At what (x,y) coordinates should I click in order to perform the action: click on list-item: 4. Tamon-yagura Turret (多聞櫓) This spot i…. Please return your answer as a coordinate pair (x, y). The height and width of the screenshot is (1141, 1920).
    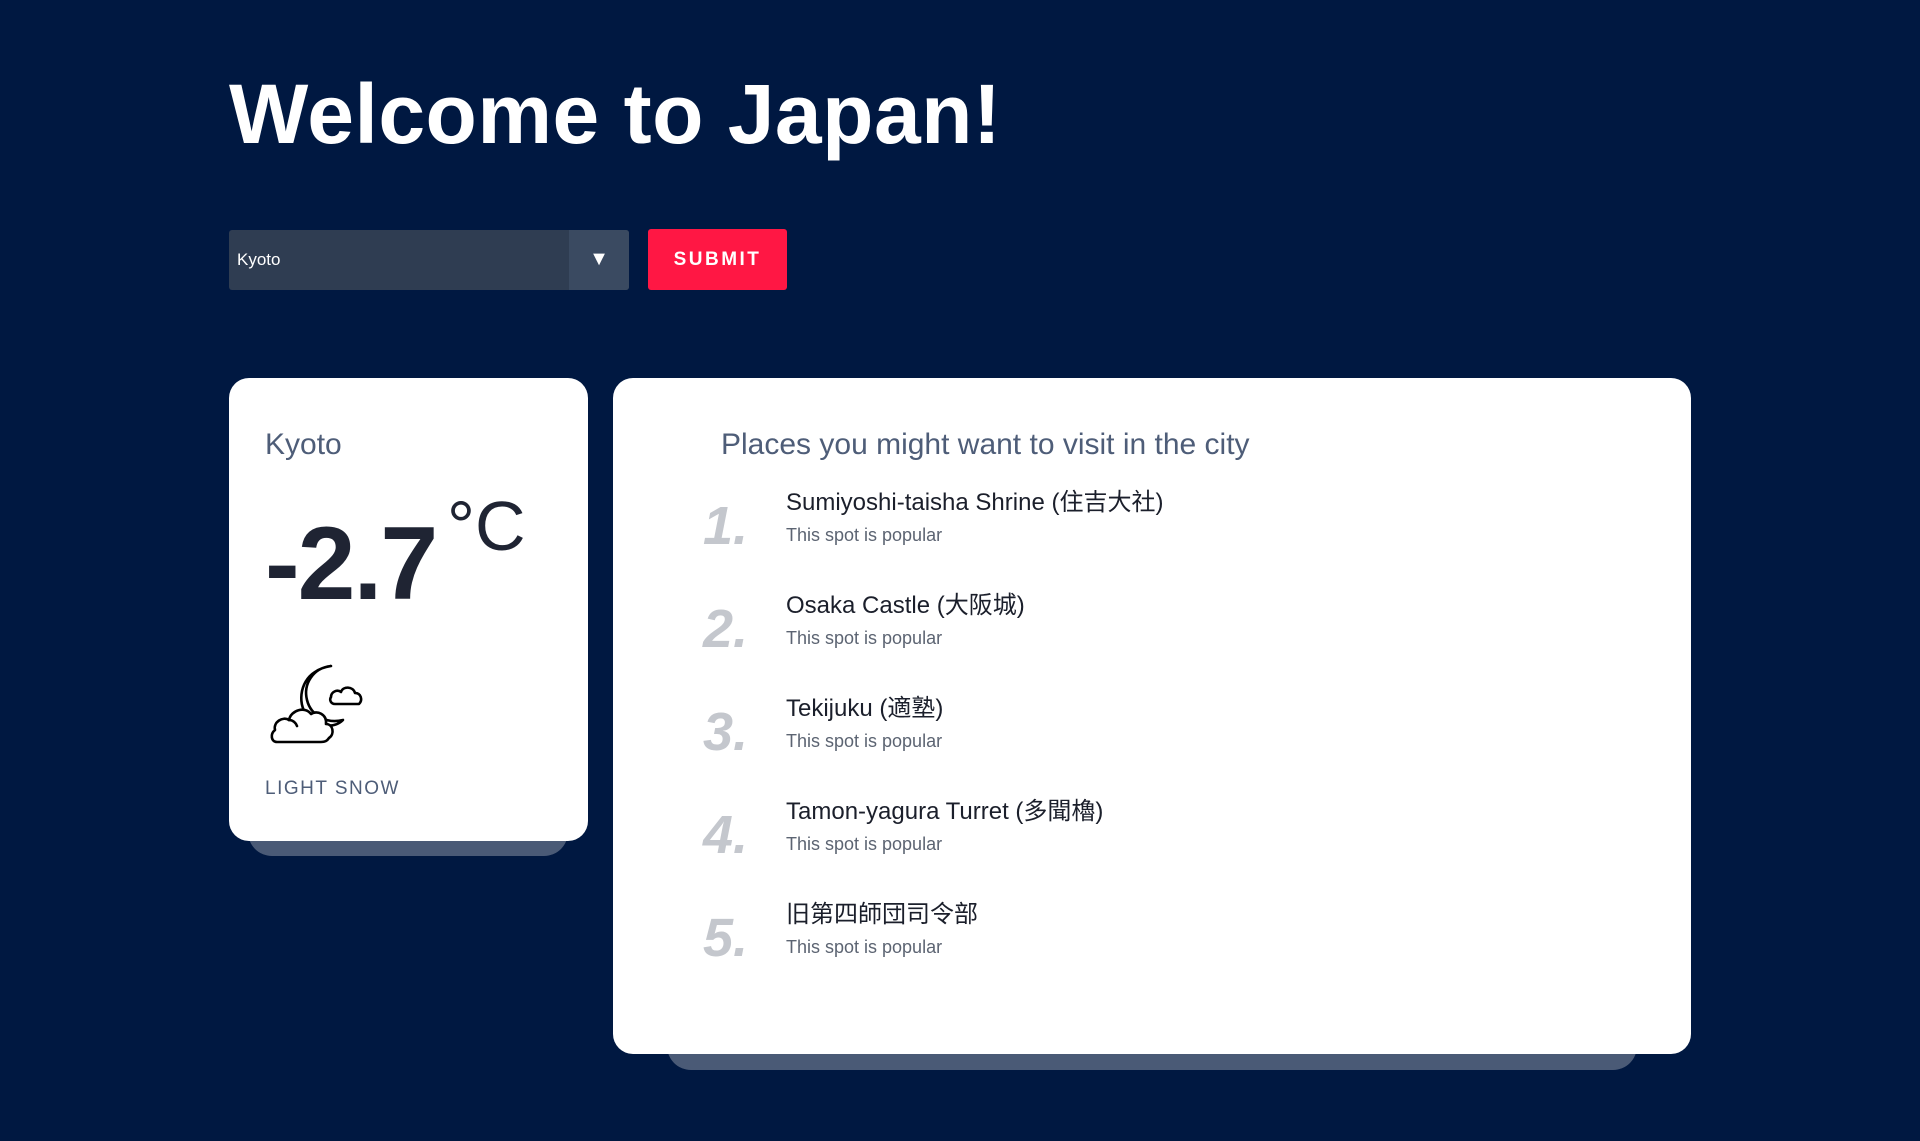
    Looking at the image, I should click on (1153, 846).